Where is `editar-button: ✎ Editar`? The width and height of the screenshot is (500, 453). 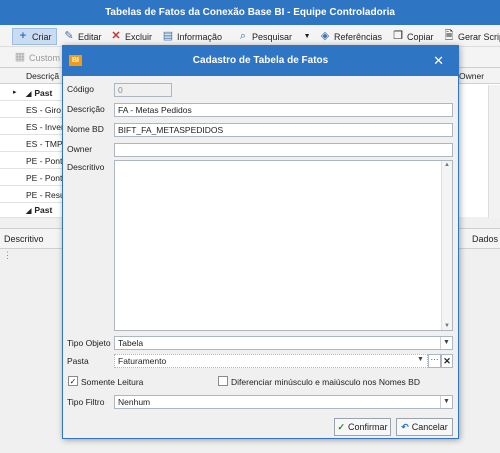 editar-button: ✎ Editar is located at coordinates (82, 36).